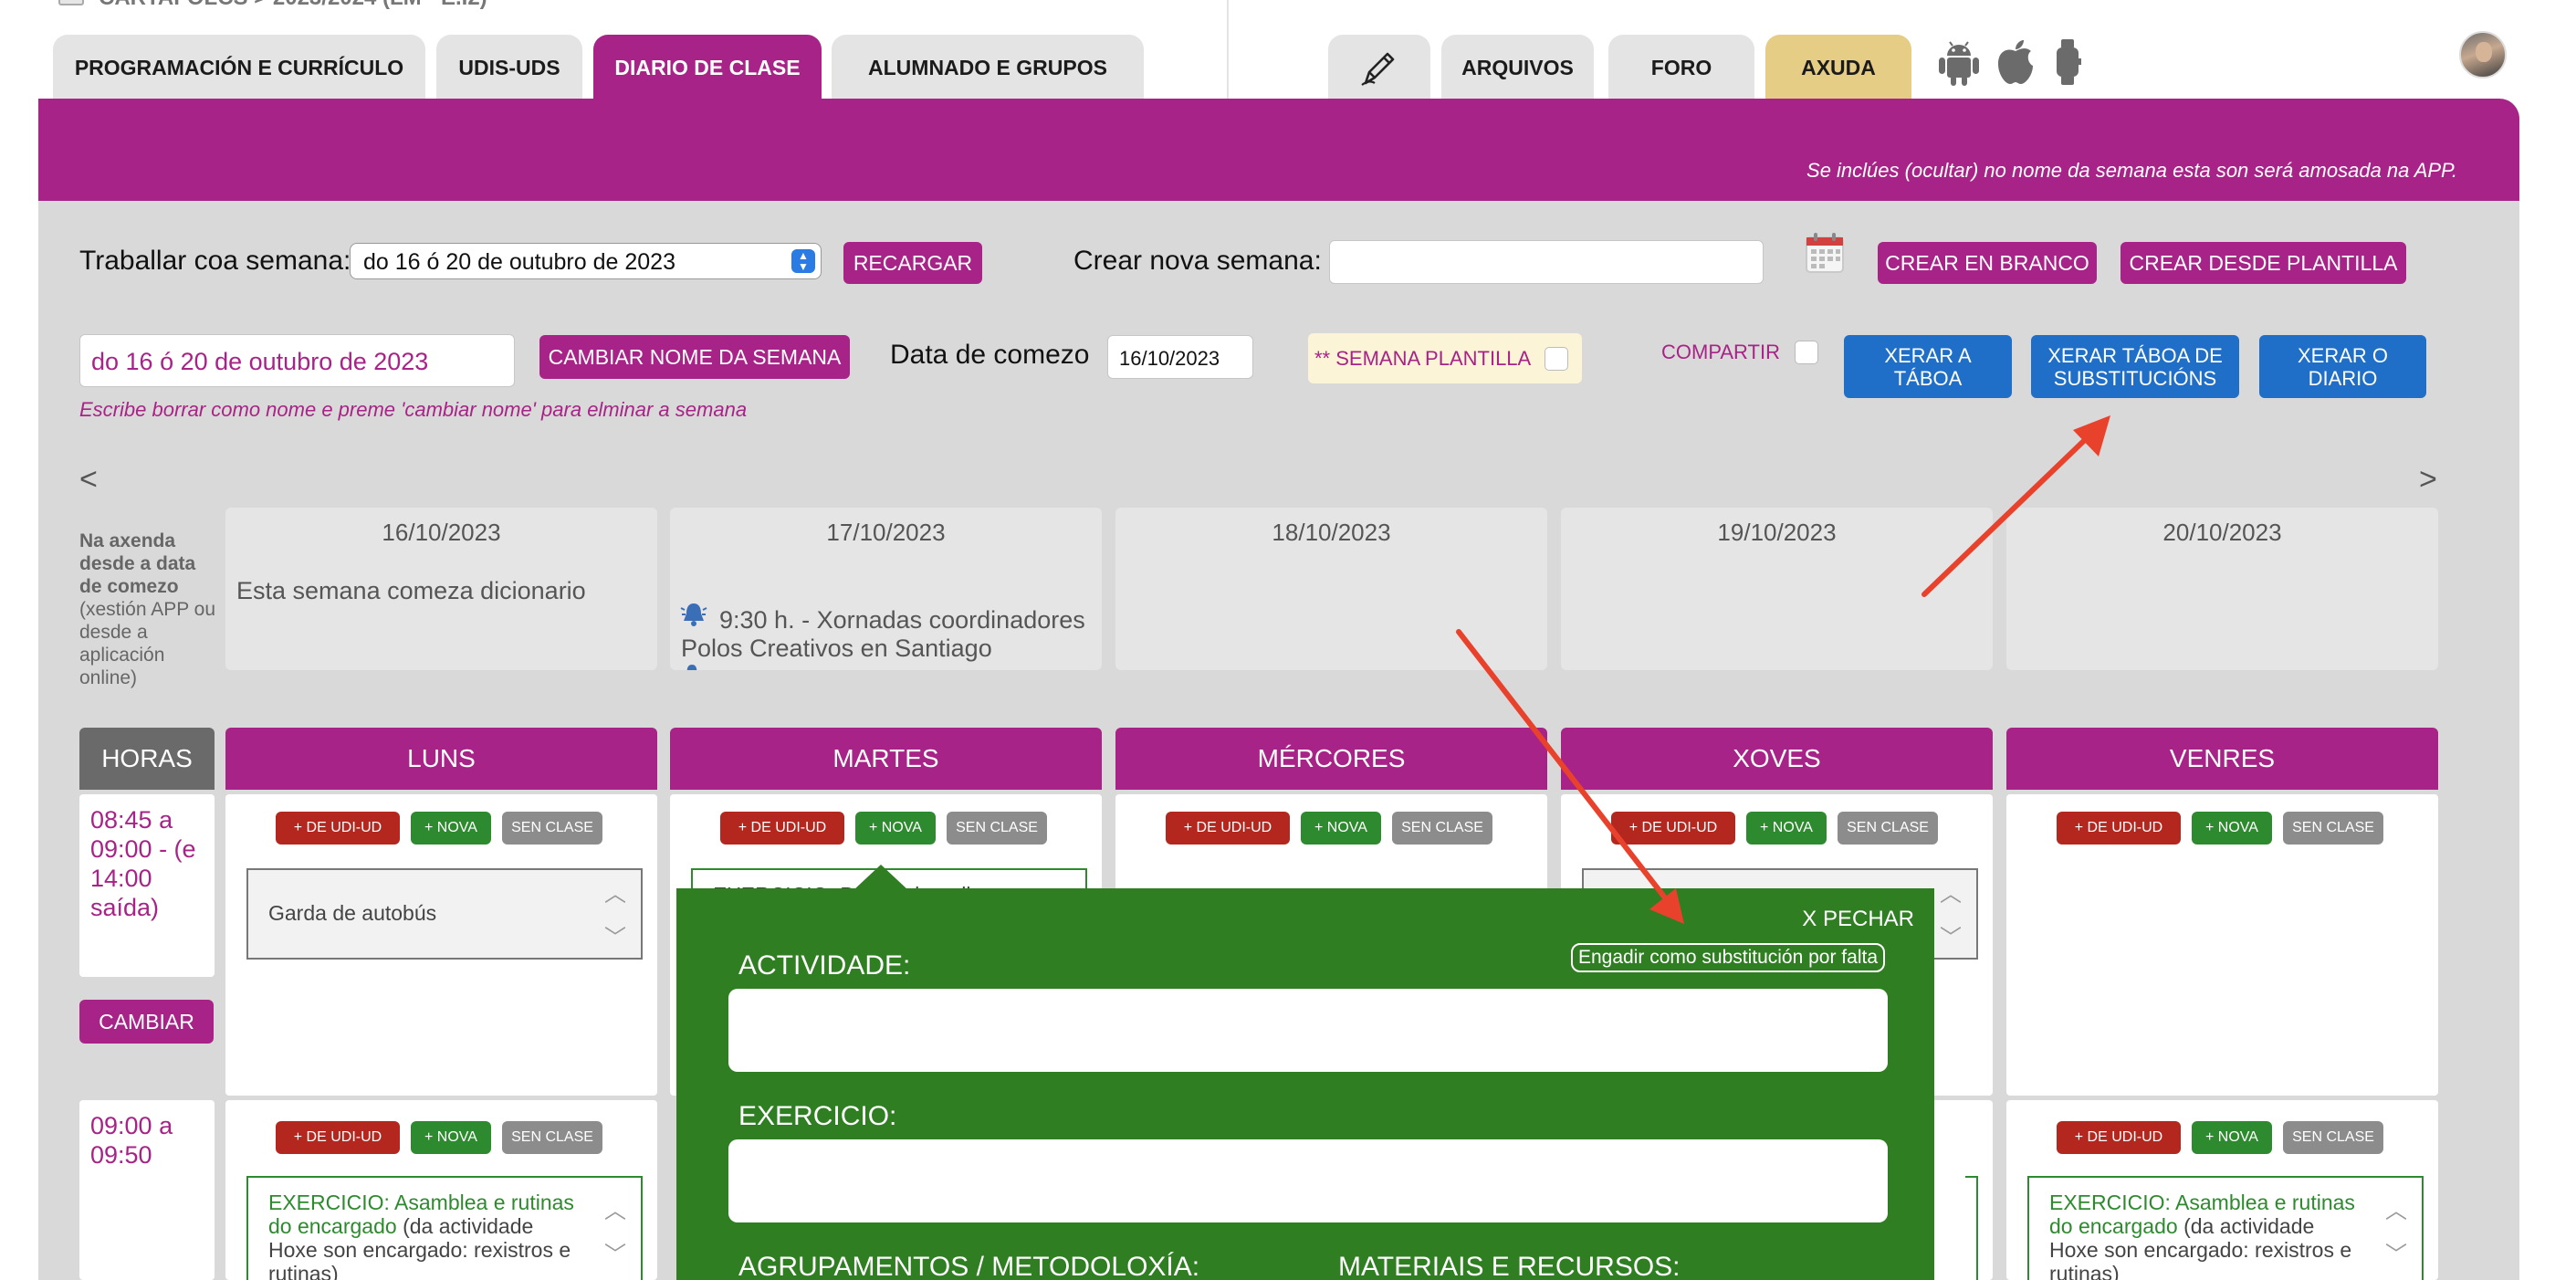 This screenshot has width=2576, height=1280. What do you see at coordinates (137, 563) in the screenshot?
I see `agenda-label-bold: Na axenda desde a data de comezo` at bounding box center [137, 563].